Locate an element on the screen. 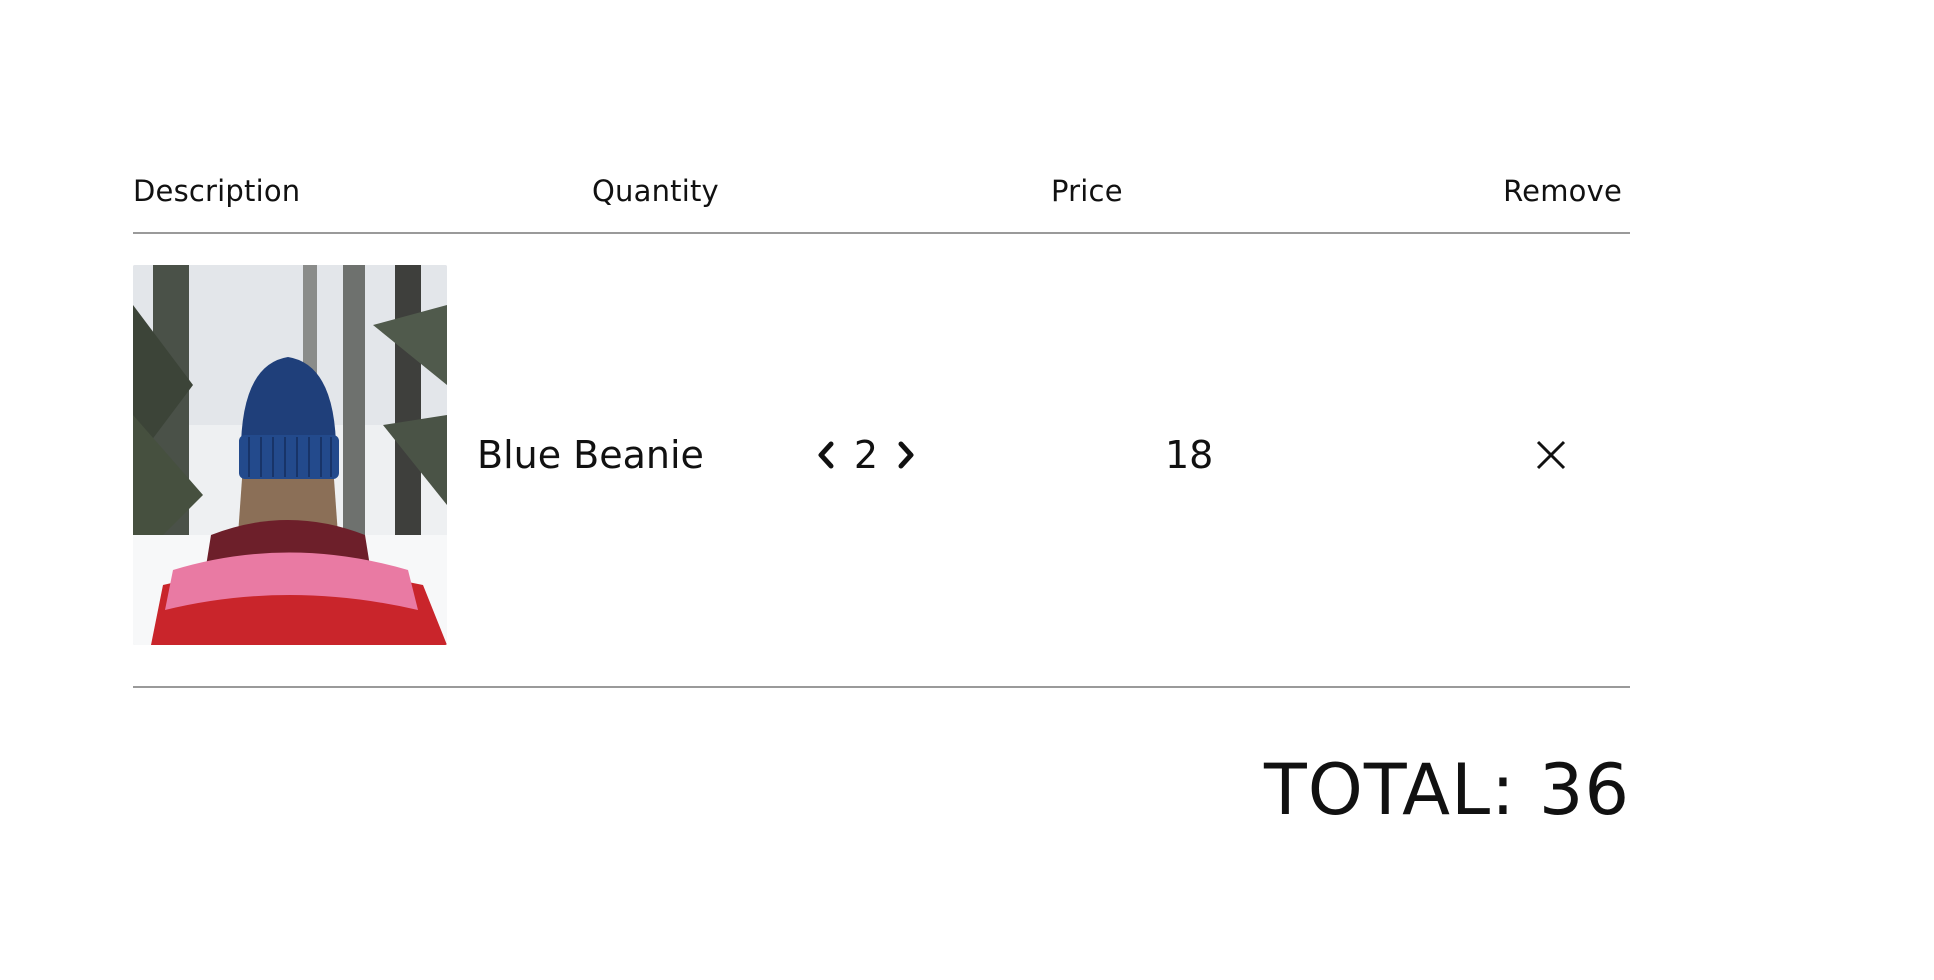 The height and width of the screenshot is (980, 1934). cart-table-header: Description Quantity Price Remove is located at coordinates (881, 191).